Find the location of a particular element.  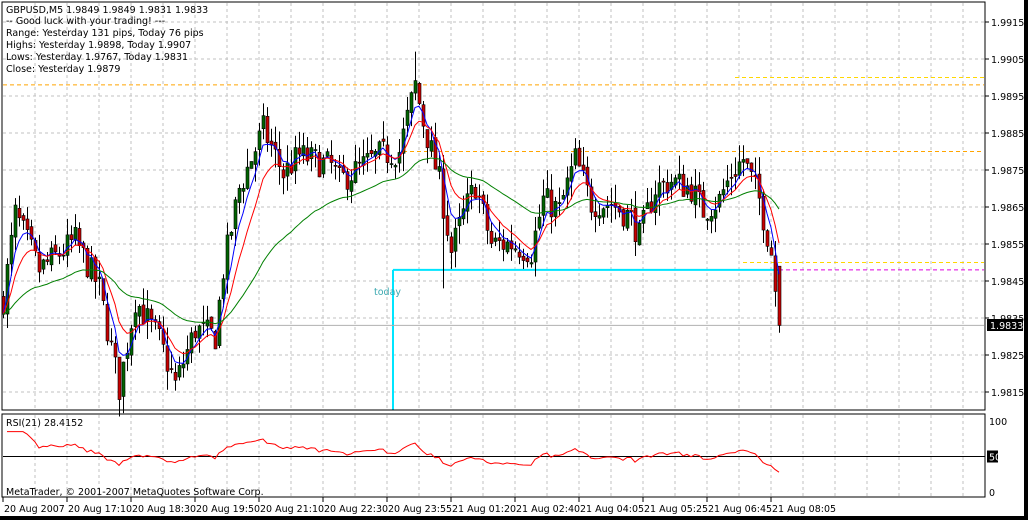

x-tick-label: 21 Aug 06:45 is located at coordinates (740, 509).